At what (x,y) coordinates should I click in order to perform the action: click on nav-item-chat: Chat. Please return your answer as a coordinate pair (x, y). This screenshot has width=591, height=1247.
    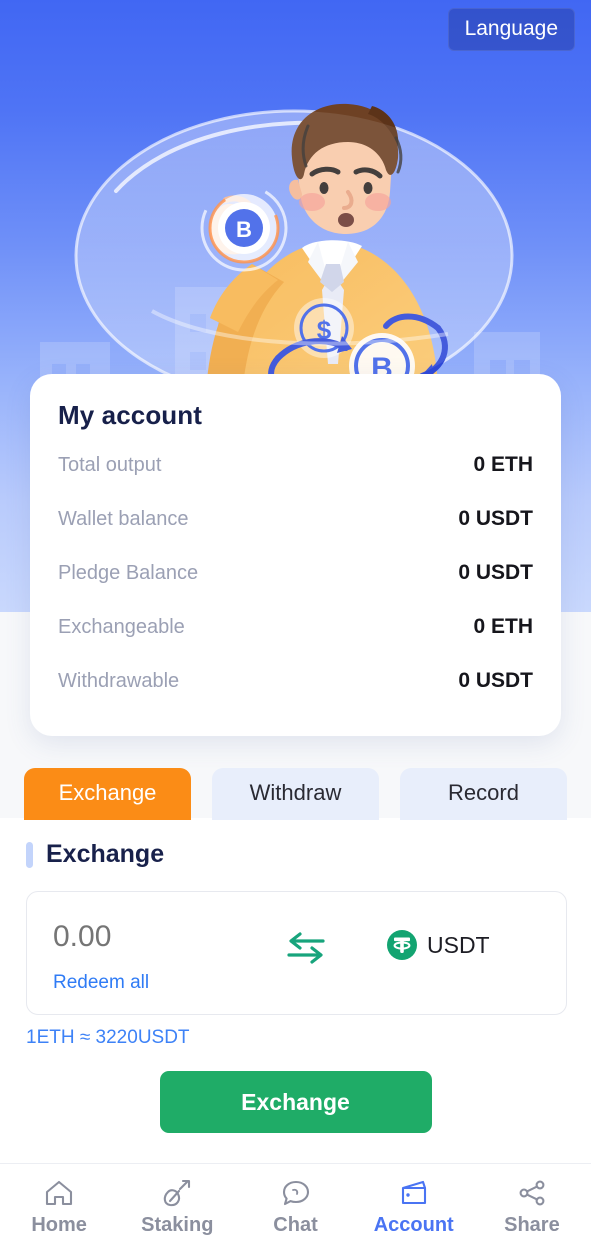
    Looking at the image, I should click on (295, 1205).